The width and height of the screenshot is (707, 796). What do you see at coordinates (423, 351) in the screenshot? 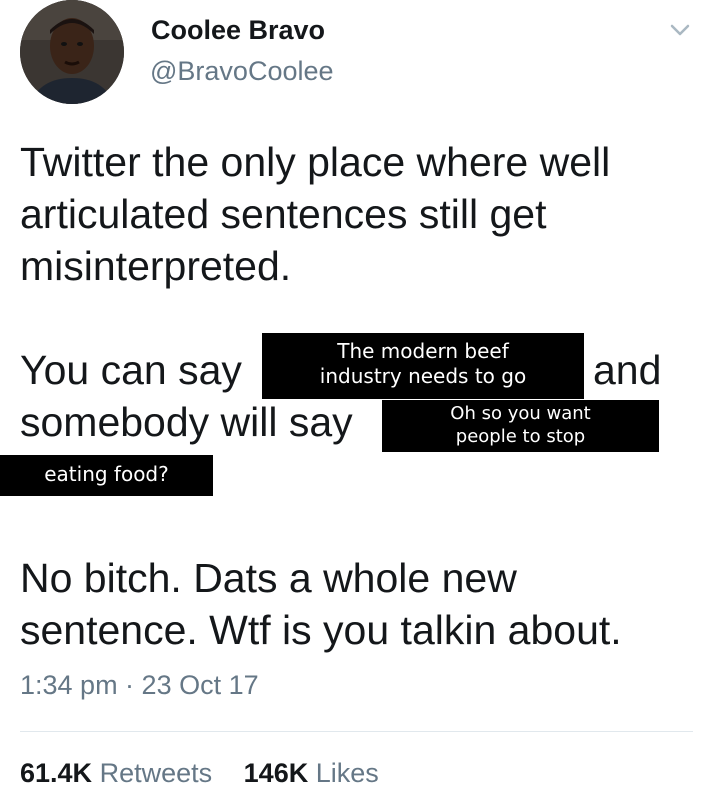
I see `overlay-line: The modern beef` at bounding box center [423, 351].